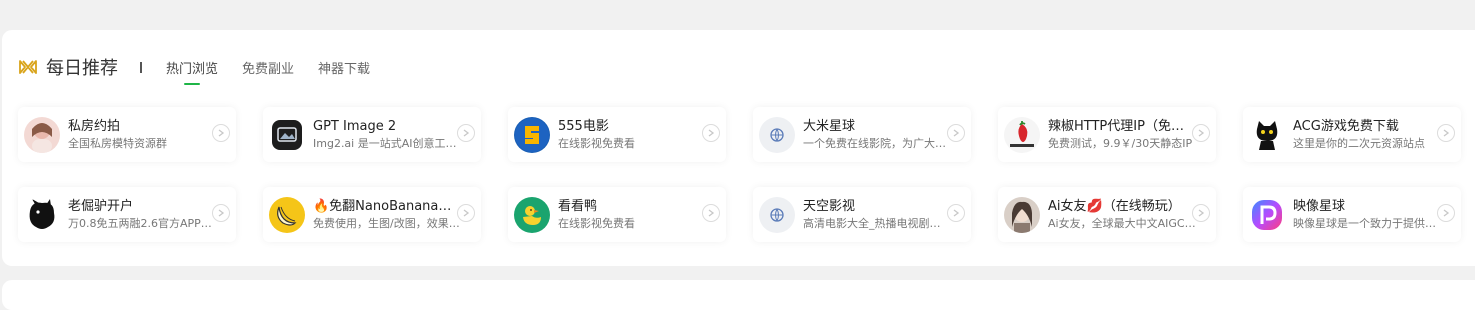  I want to click on list-item: GPT Image 2 Img2.ai 是一站式AI创意工作台, so click(372, 134).